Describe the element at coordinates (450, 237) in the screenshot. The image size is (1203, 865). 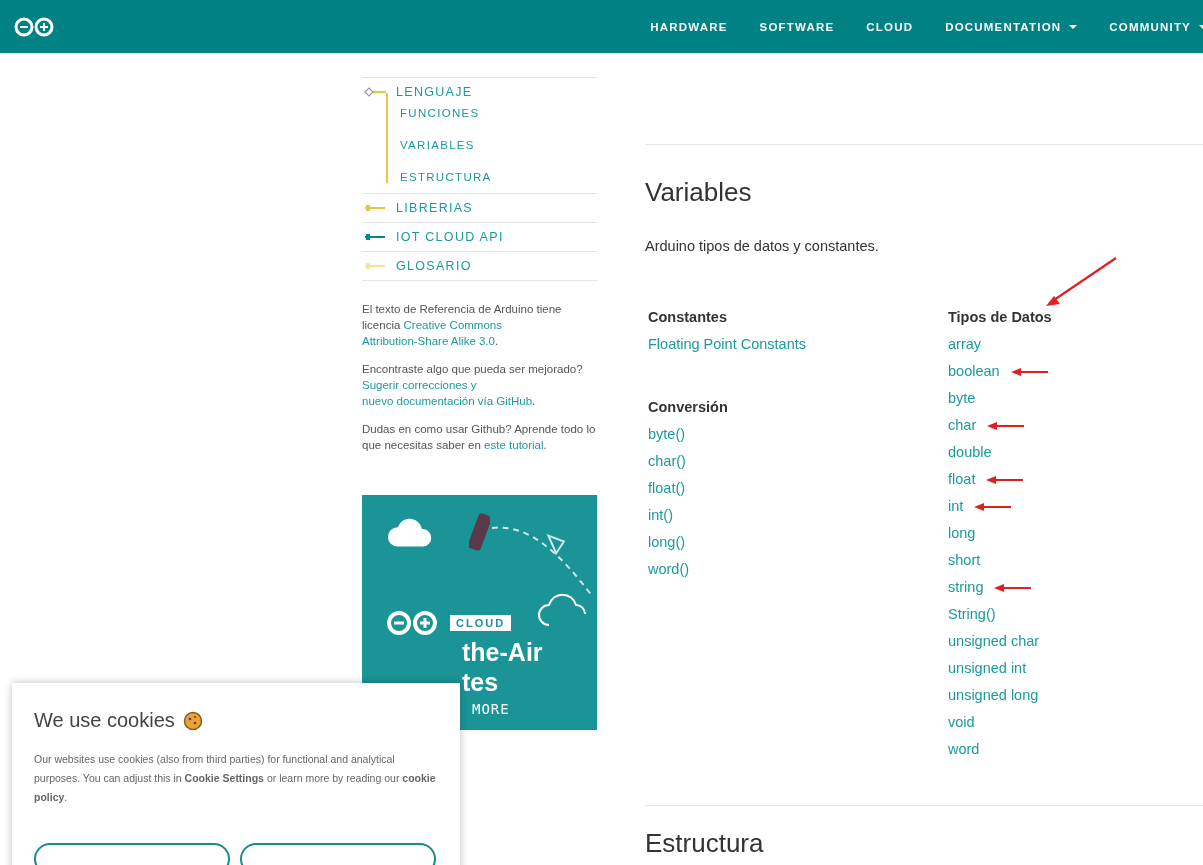
I see `sidebar-link: IOT CLOUD API` at that location.